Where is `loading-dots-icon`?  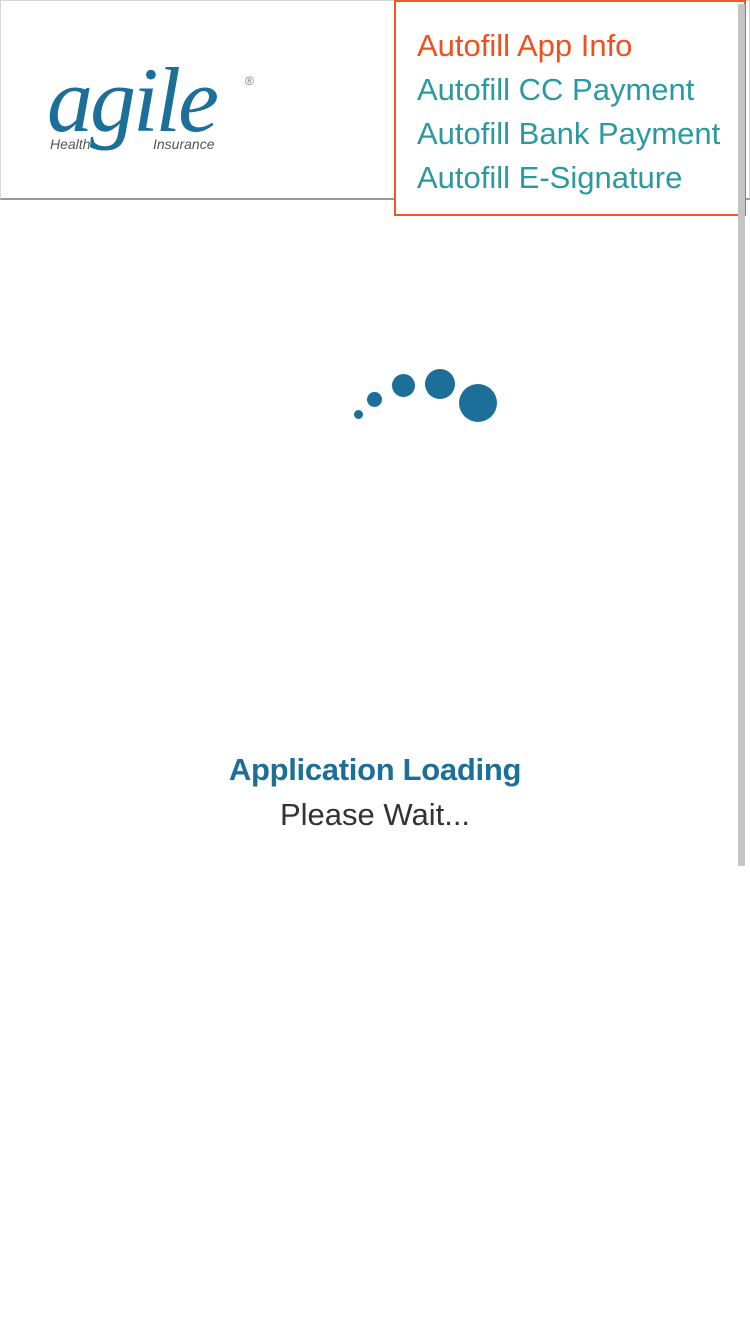
loading-dots-icon is located at coordinates (430, 396).